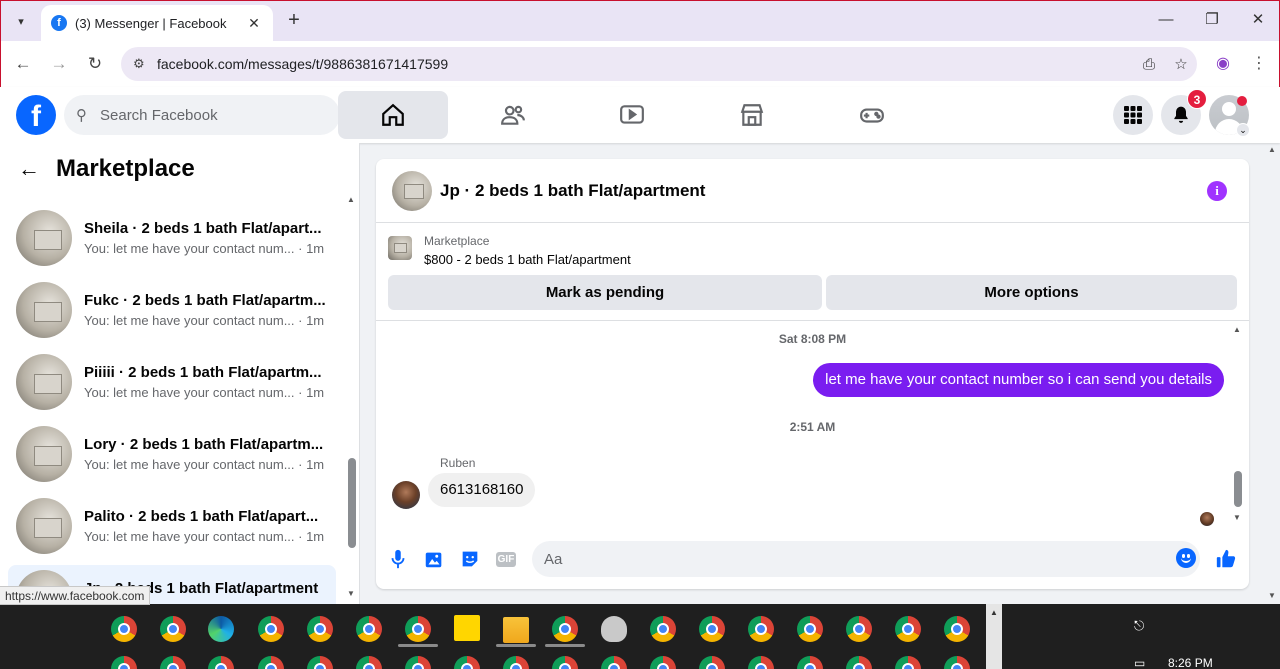 This screenshot has height=669, width=1280. What do you see at coordinates (470, 559) in the screenshot?
I see `sticker-icon` at bounding box center [470, 559].